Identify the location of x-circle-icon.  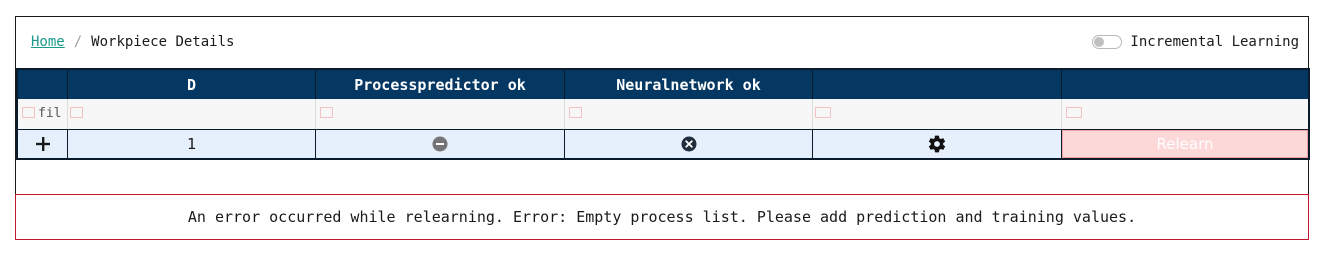
(688, 144).